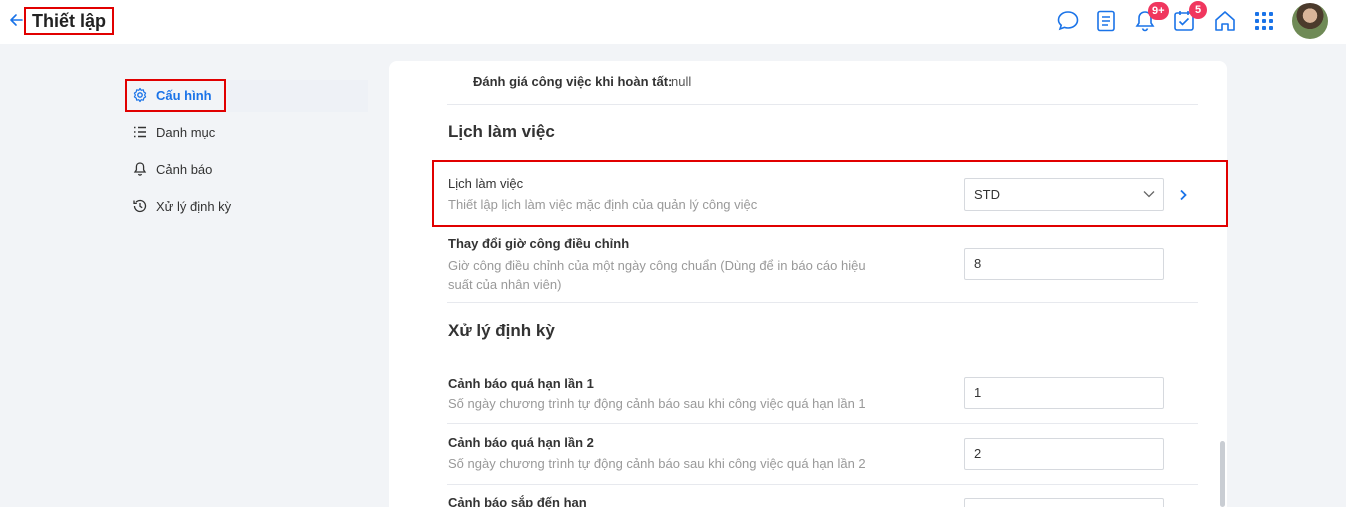 The width and height of the screenshot is (1346, 507). What do you see at coordinates (517, 501) in the screenshot?
I see `due-soon-label: Cảnh báo sắp đến hạn` at bounding box center [517, 501].